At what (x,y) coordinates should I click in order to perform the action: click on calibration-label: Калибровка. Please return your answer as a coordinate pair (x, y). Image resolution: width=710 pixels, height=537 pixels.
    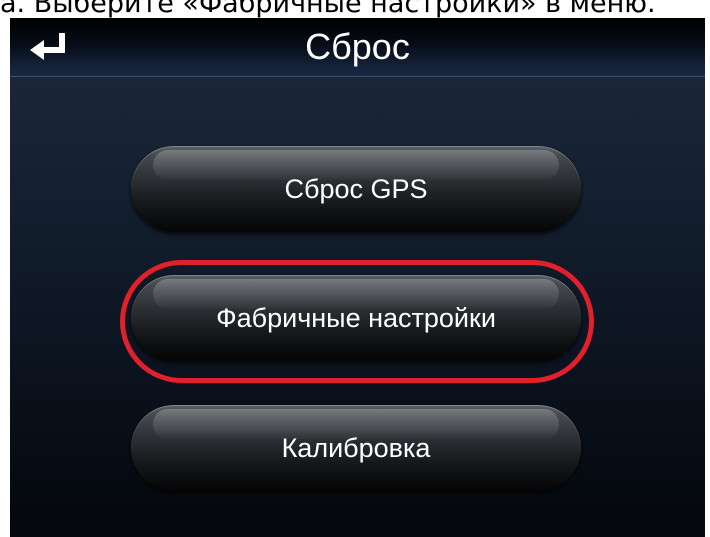
    Looking at the image, I should click on (356, 448).